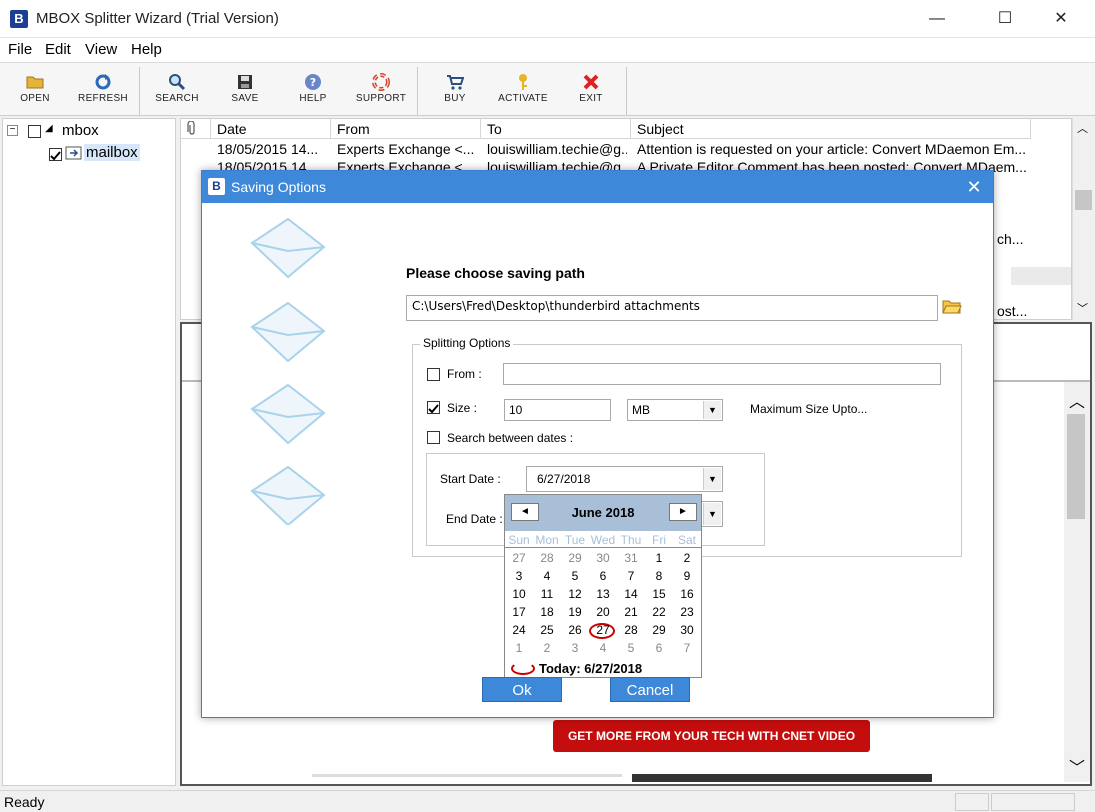  Describe the element at coordinates (722, 374) in the screenshot. I see `from-input` at that location.